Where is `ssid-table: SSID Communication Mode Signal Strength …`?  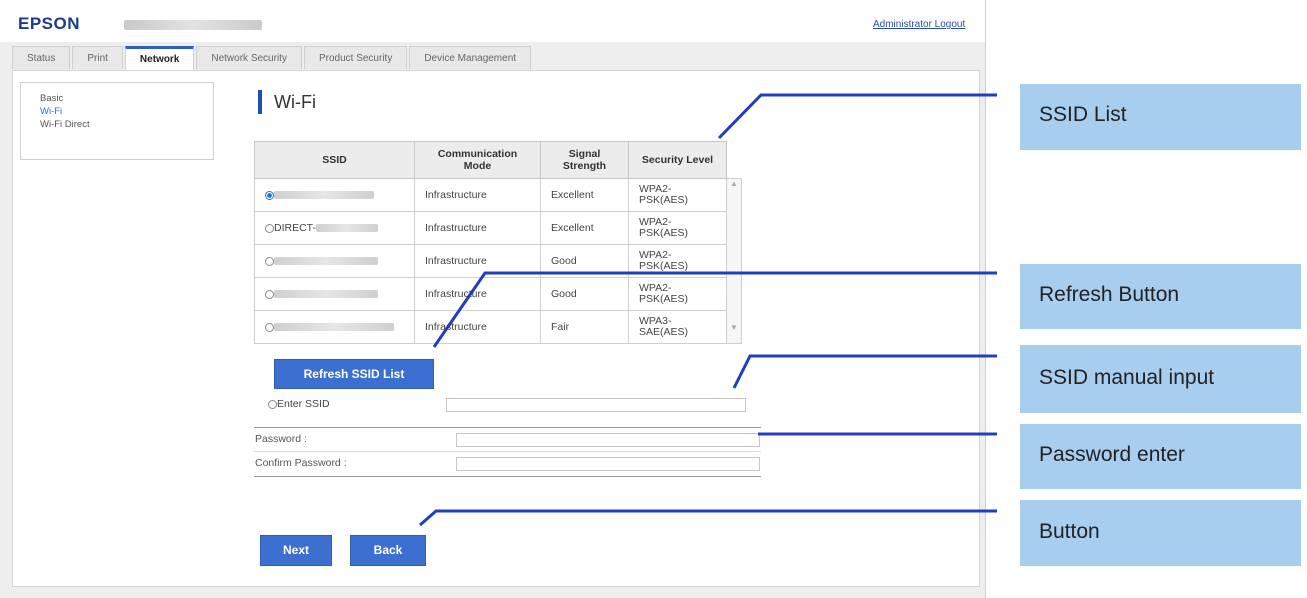 ssid-table: SSID Communication Mode Signal Strength … is located at coordinates (498, 242).